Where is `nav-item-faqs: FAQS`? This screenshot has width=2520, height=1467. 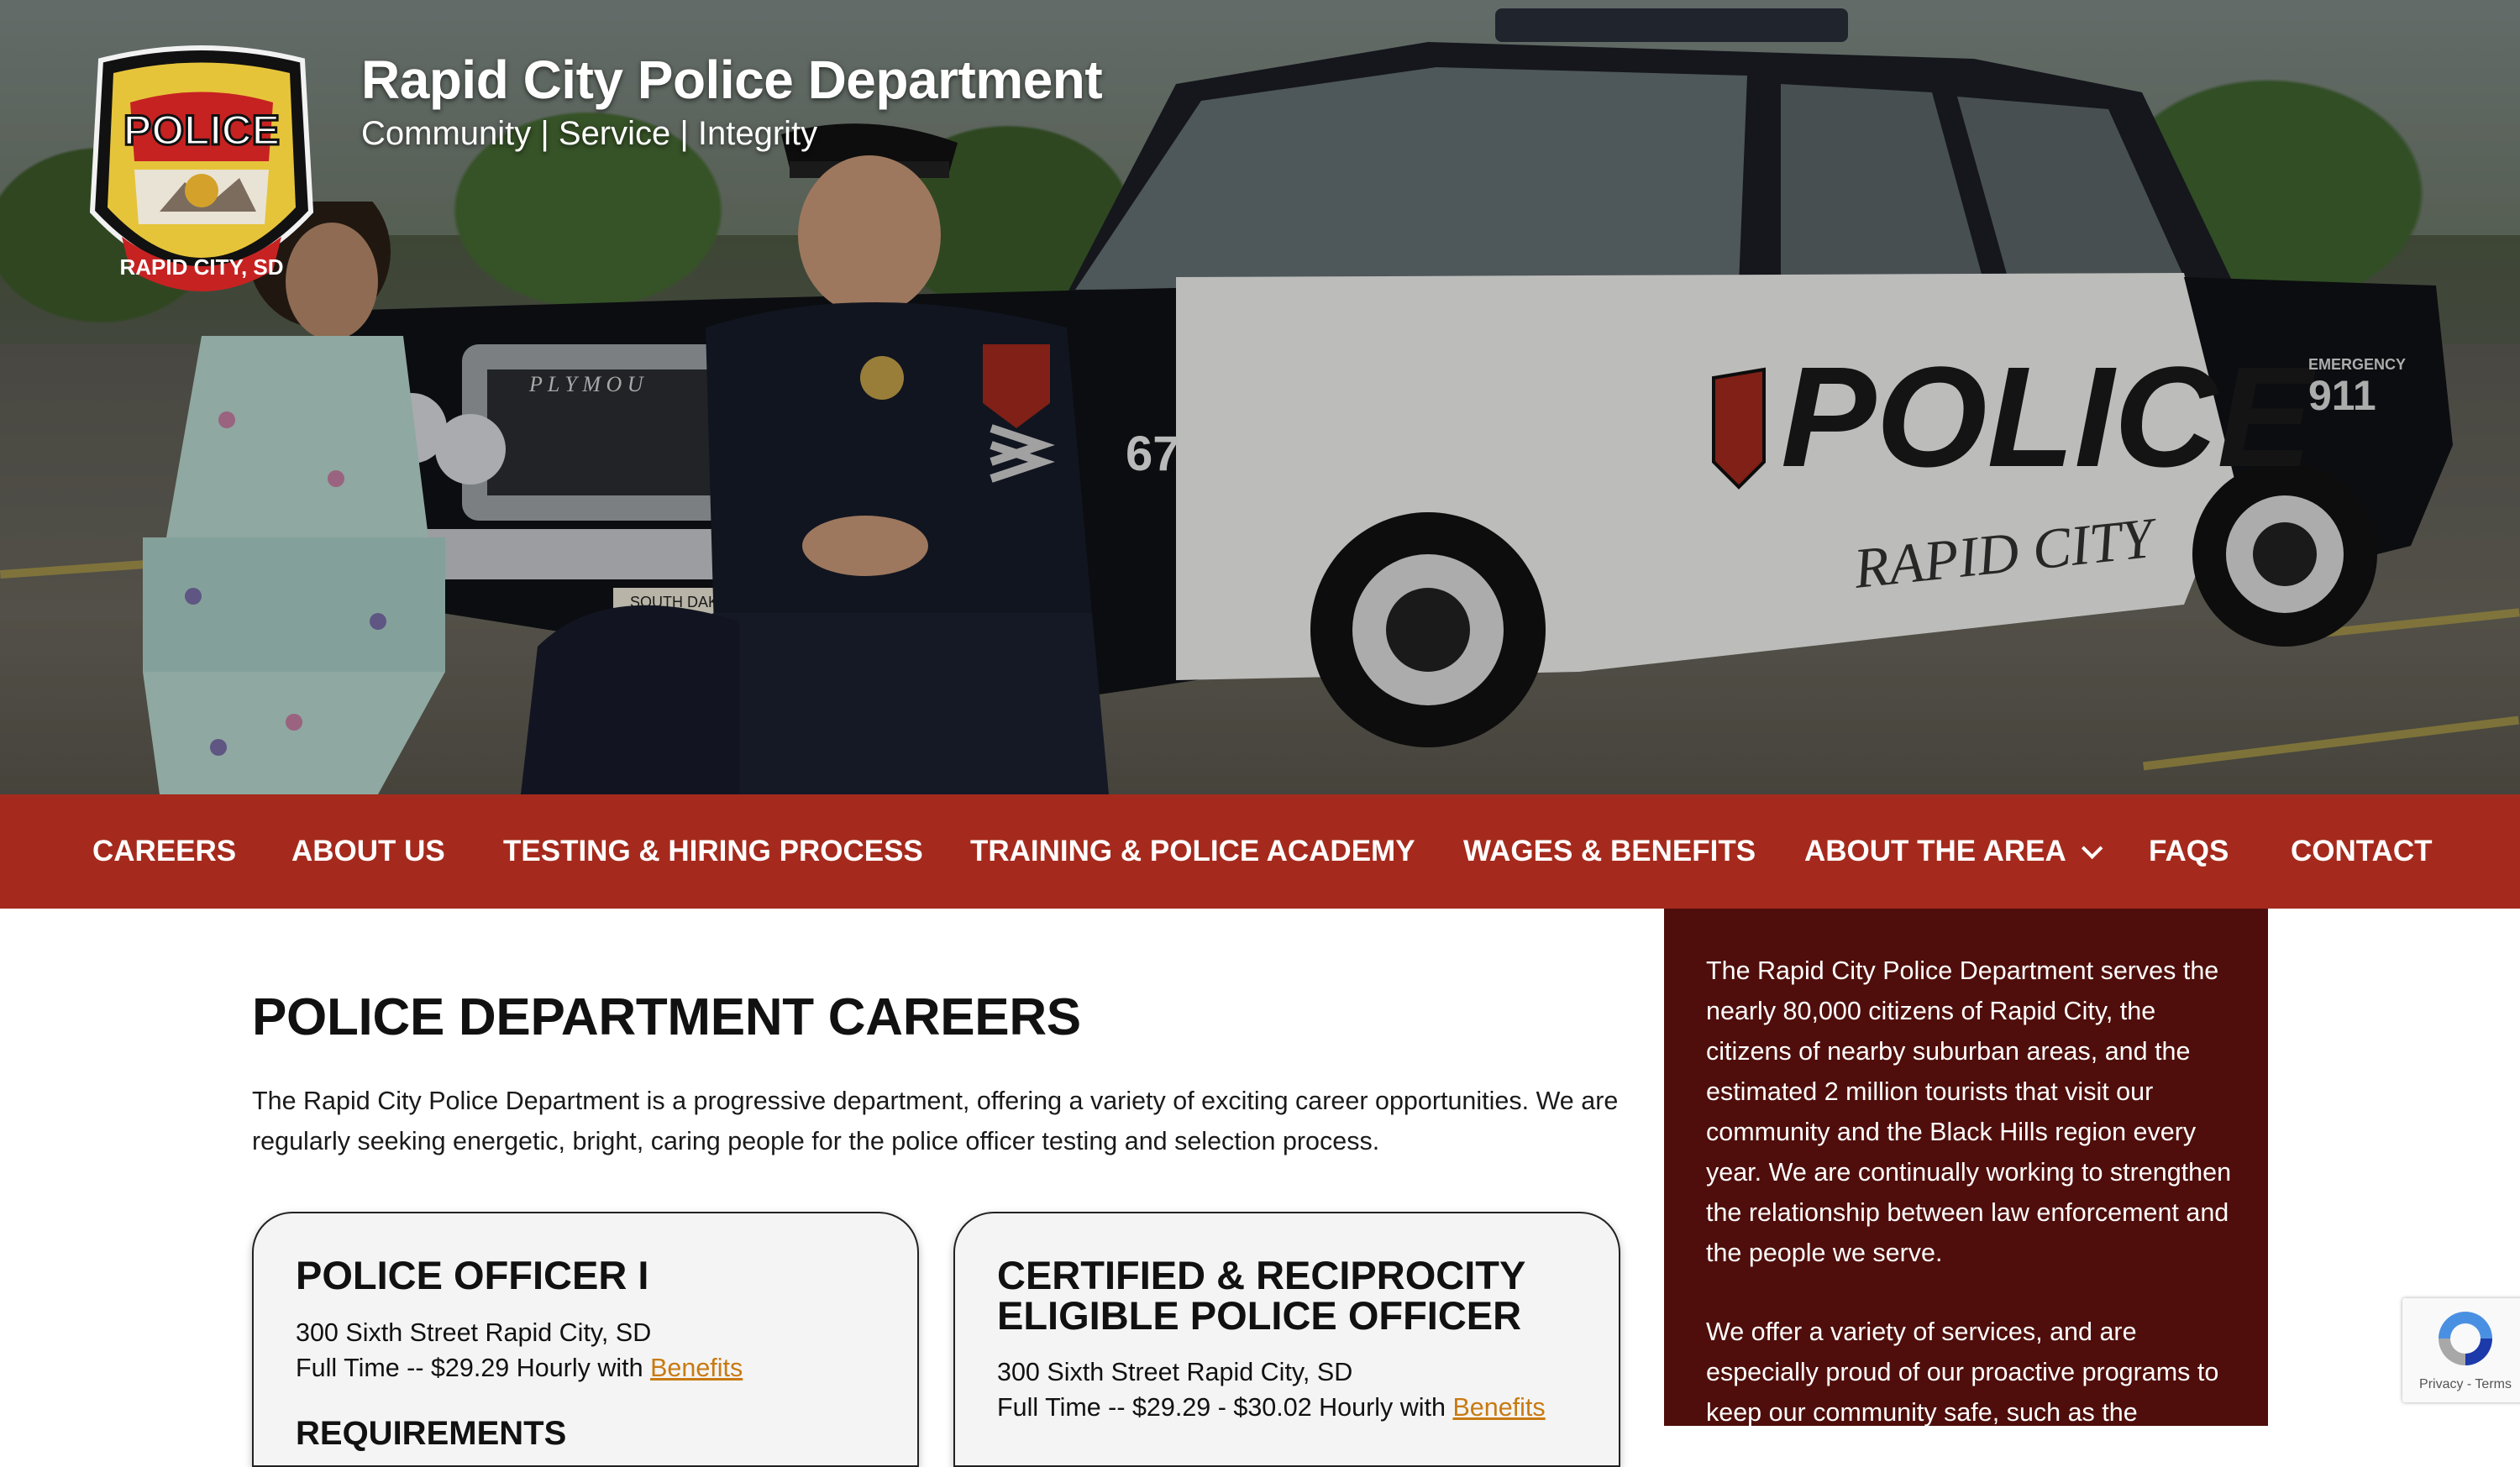 nav-item-faqs: FAQS is located at coordinates (2189, 851).